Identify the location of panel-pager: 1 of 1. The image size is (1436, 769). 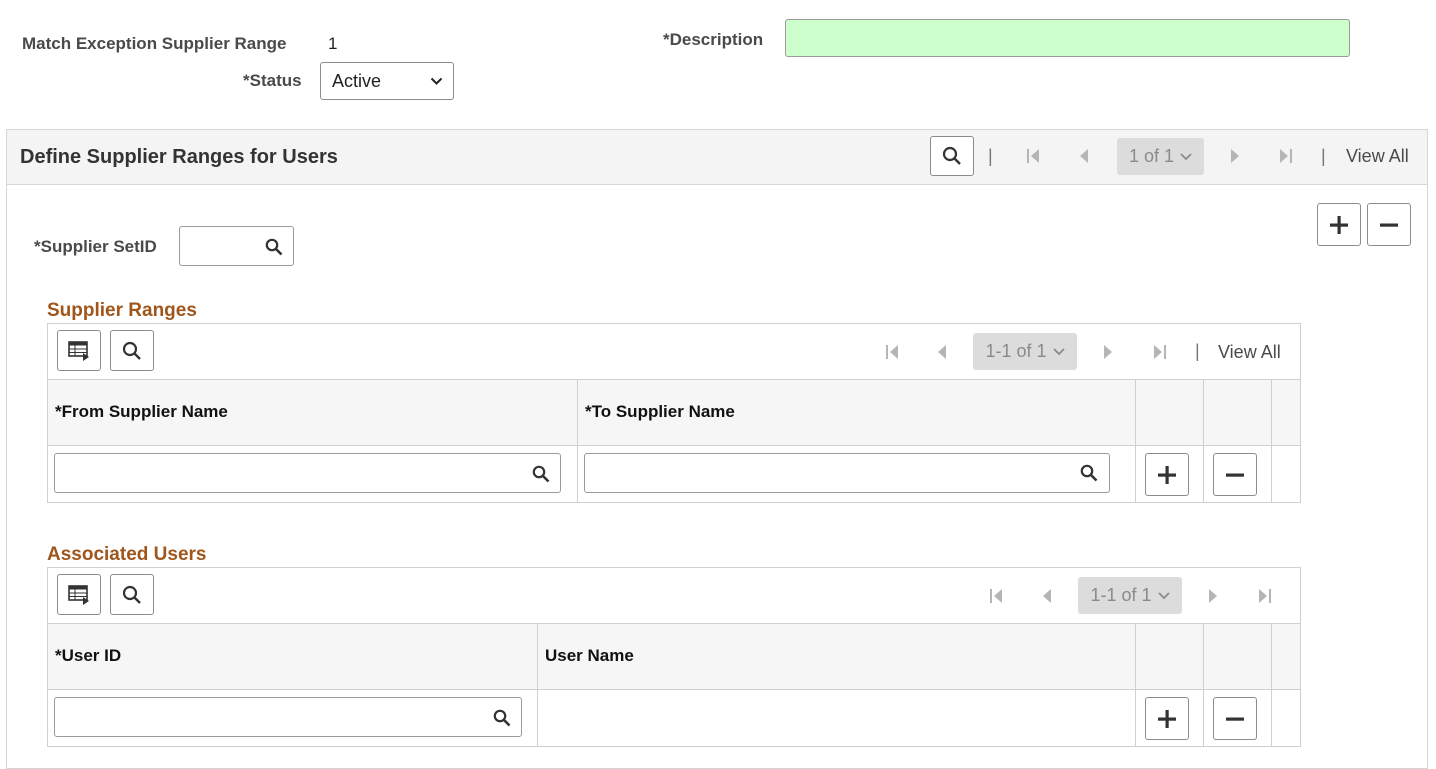
(1160, 156).